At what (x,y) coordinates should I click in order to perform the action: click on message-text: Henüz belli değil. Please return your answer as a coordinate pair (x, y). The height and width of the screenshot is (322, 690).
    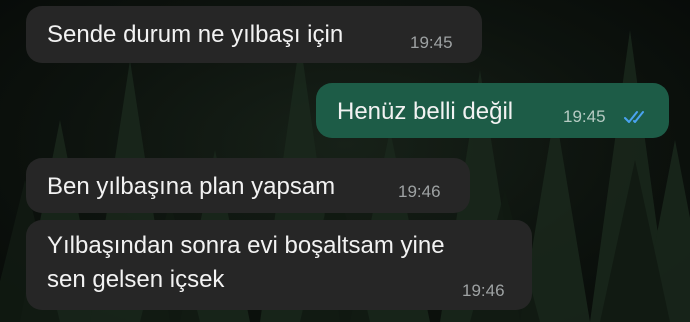
    Looking at the image, I should click on (425, 111).